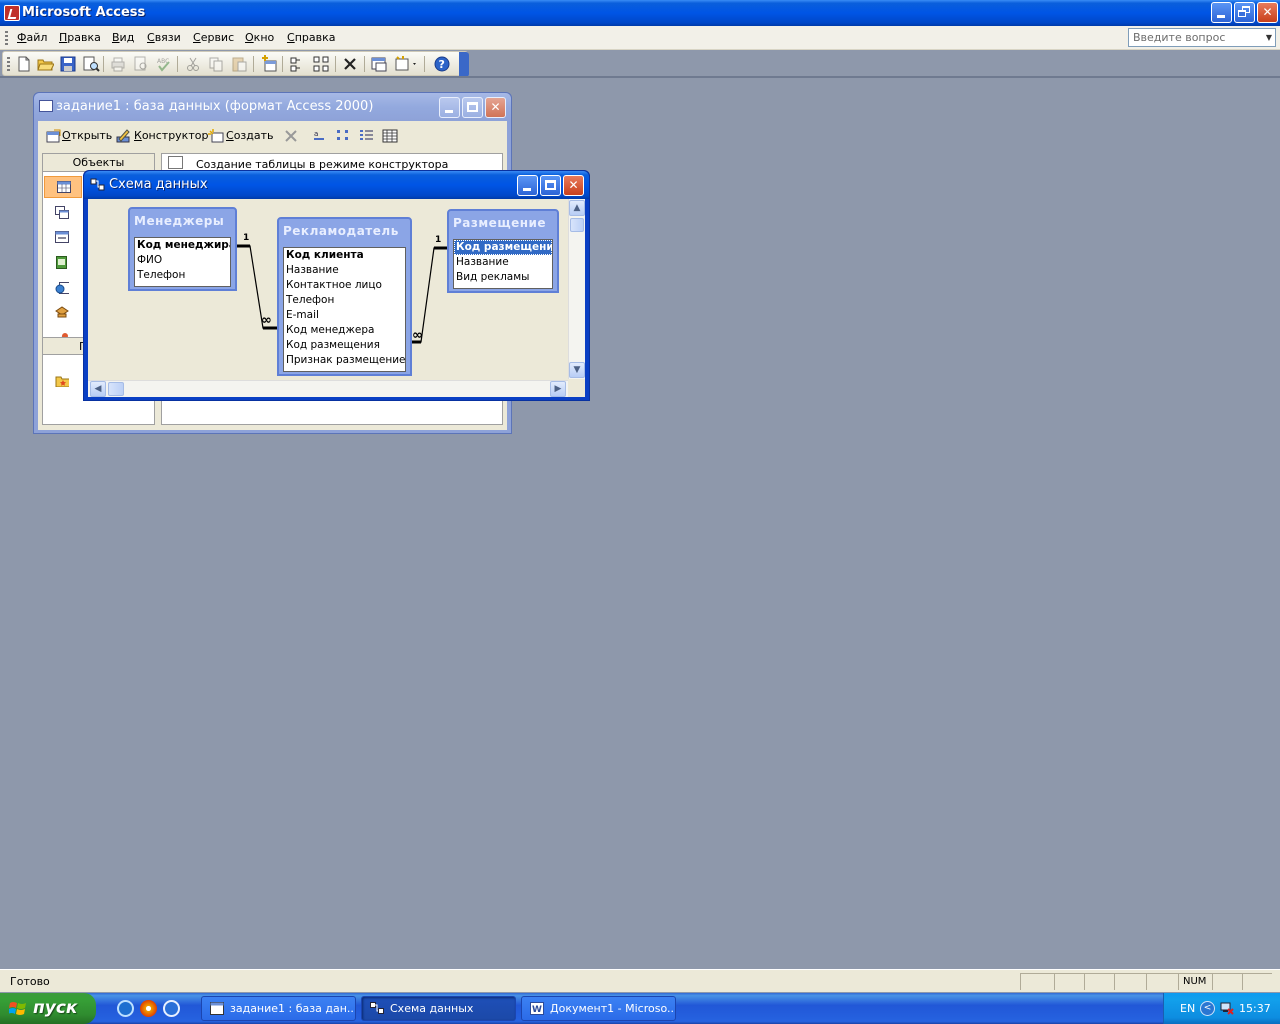  I want to click on vertical-scroll-thumb, so click(577, 225).